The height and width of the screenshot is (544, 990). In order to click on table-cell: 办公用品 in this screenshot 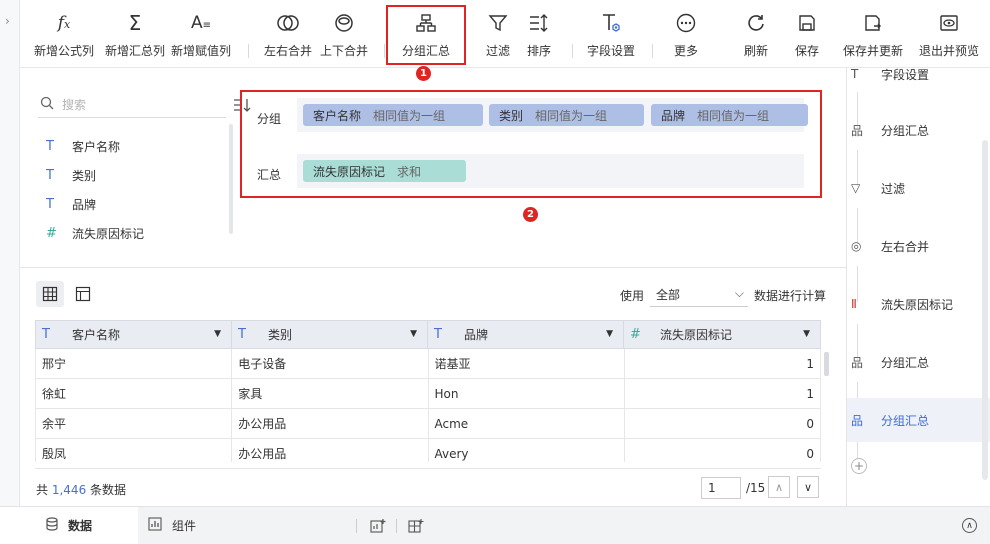, I will do `click(330, 423)`.